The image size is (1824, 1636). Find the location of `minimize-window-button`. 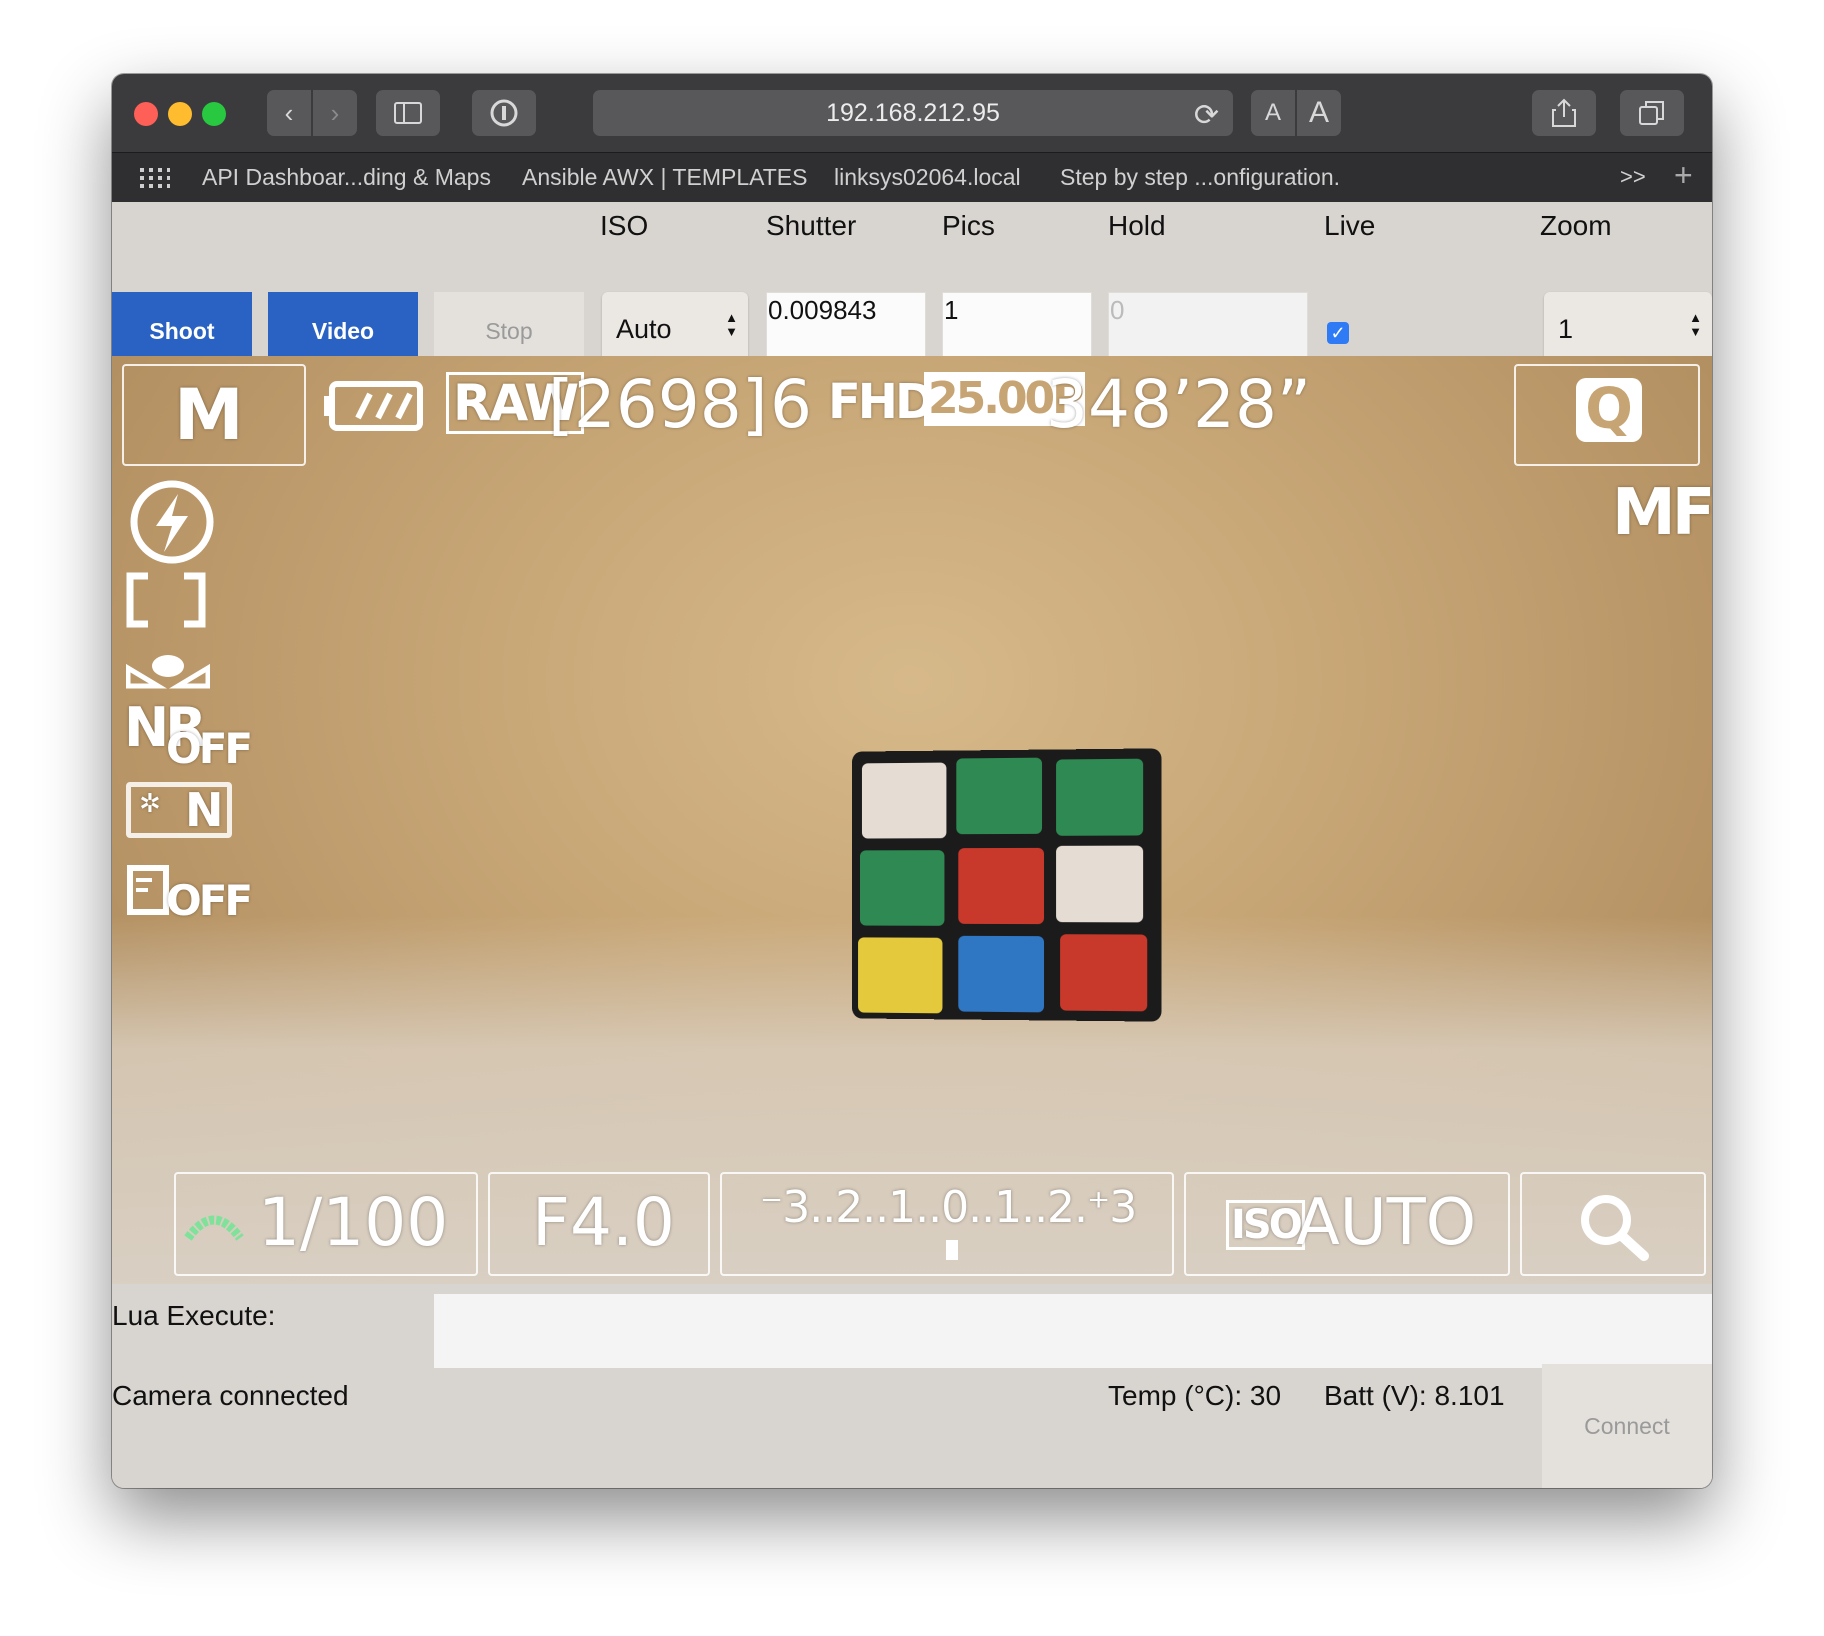

minimize-window-button is located at coordinates (180, 114).